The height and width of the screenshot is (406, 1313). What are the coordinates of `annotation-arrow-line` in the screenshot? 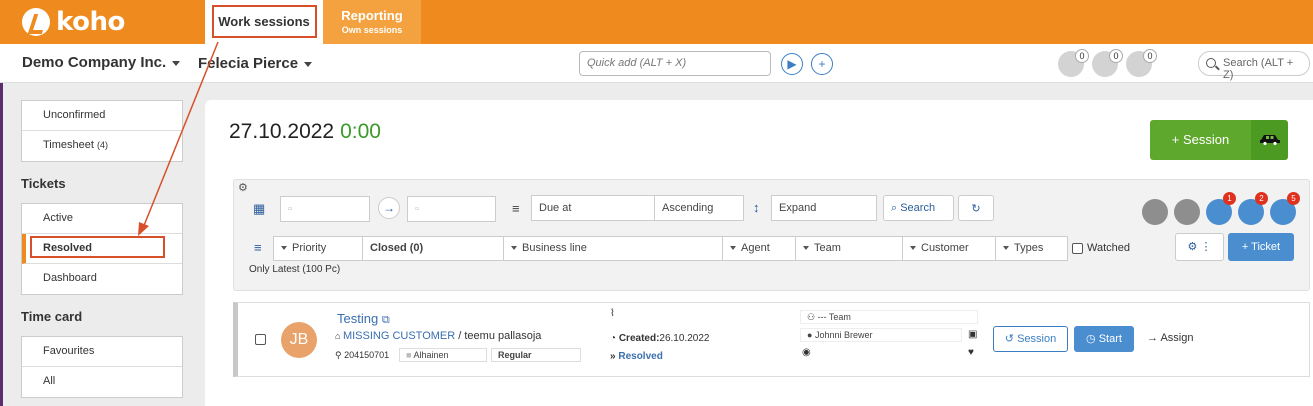 It's located at (180, 135).